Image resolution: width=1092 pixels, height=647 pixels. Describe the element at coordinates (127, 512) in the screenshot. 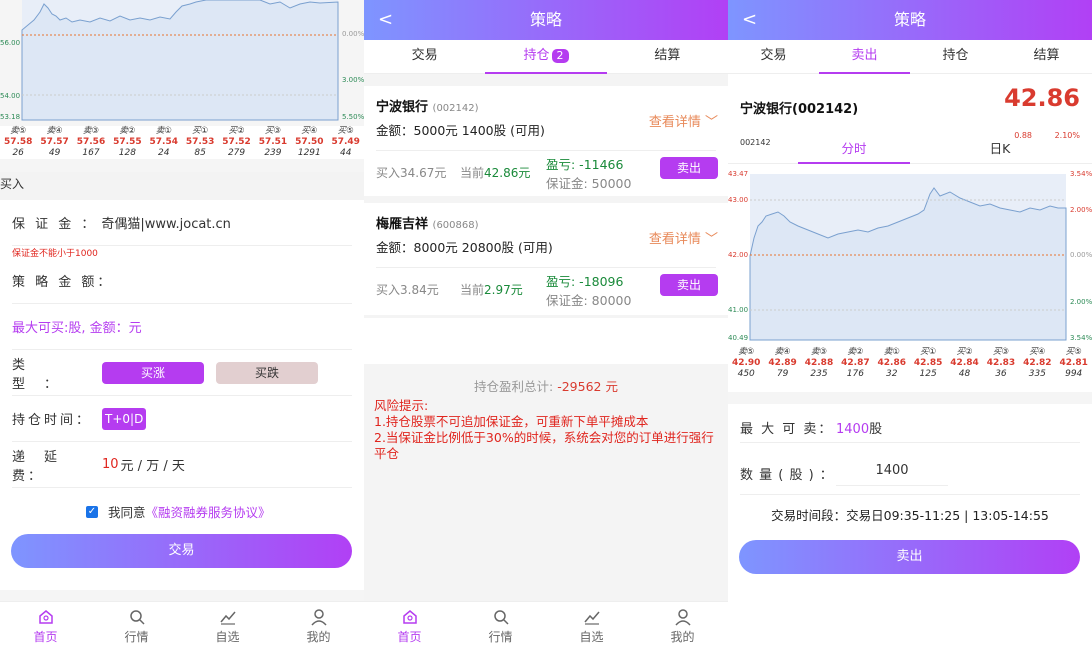

I see `agree-prefix: 我同意` at that location.